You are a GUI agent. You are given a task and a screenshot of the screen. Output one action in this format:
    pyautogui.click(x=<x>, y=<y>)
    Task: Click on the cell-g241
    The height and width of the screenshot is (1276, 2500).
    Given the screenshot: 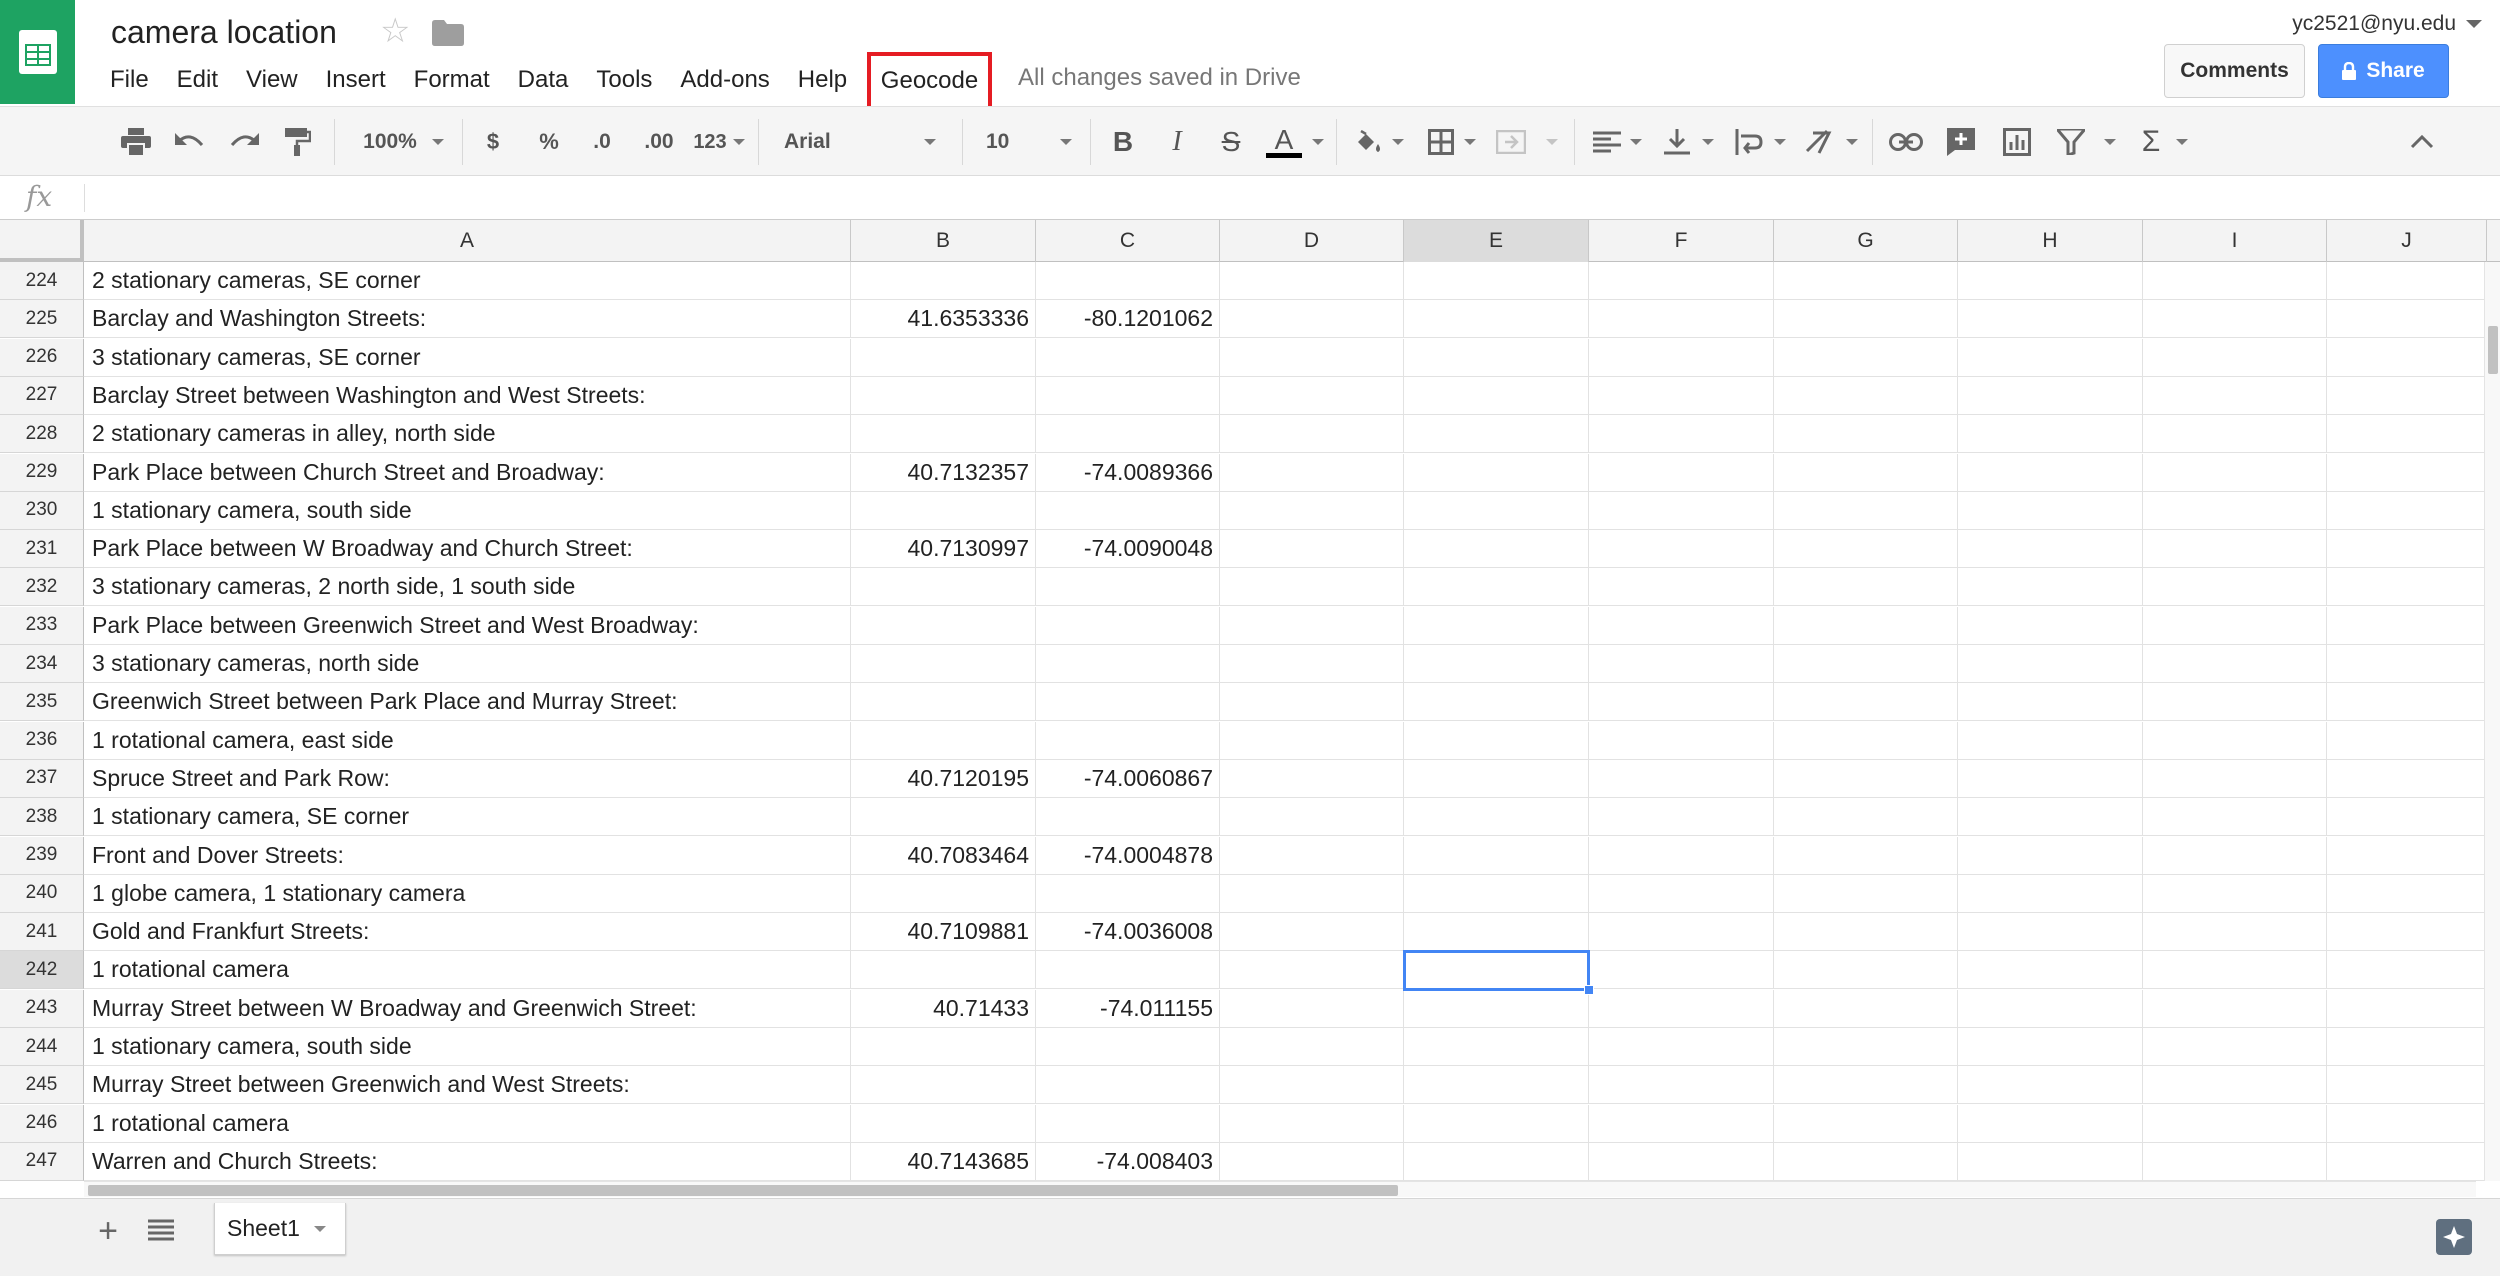 What is the action you would take?
    pyautogui.click(x=1866, y=932)
    